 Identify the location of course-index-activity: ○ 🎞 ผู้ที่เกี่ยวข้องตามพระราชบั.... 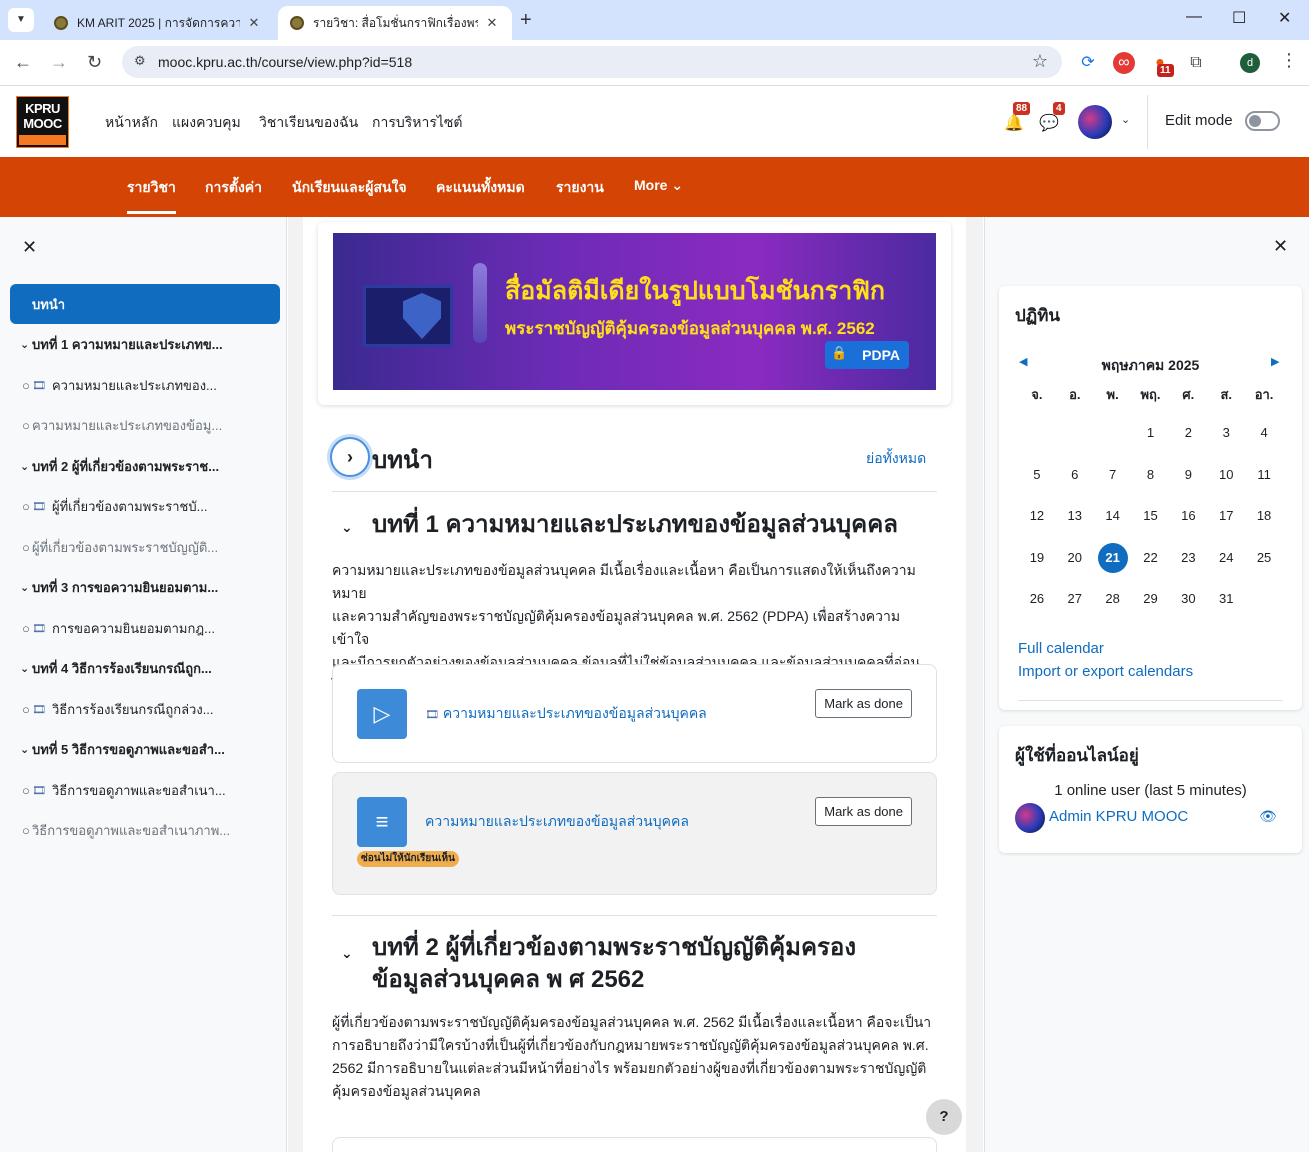
(145, 507).